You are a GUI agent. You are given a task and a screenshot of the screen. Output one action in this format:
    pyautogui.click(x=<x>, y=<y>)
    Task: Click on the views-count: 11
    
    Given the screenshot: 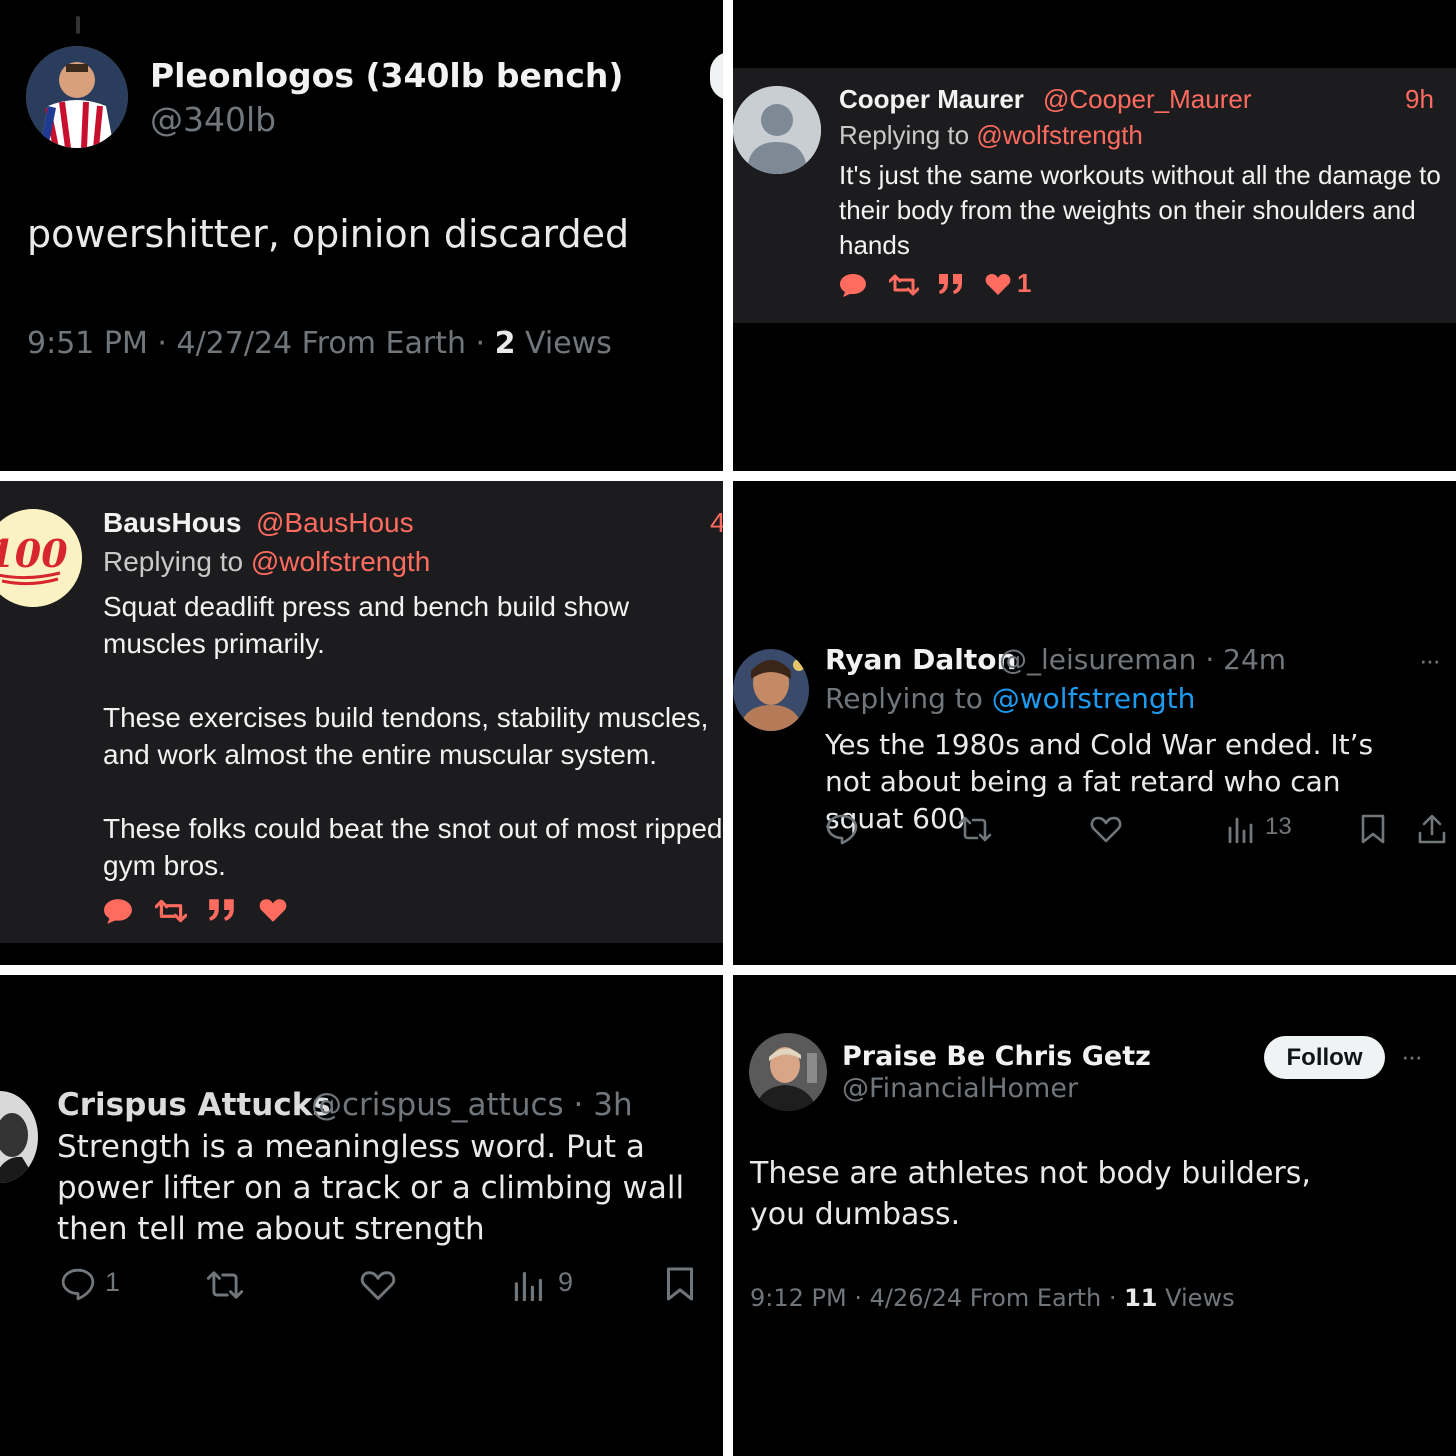 What is the action you would take?
    pyautogui.click(x=1141, y=1298)
    